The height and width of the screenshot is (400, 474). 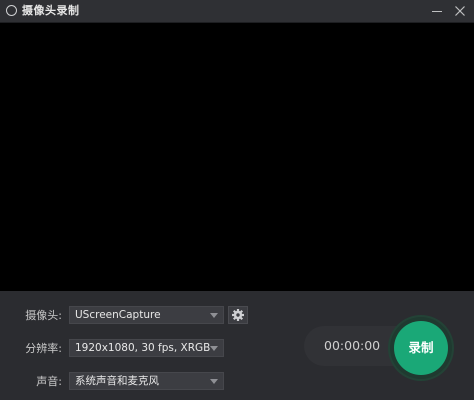 I want to click on audio-select-value: 系统声音和麦克风, so click(x=117, y=381).